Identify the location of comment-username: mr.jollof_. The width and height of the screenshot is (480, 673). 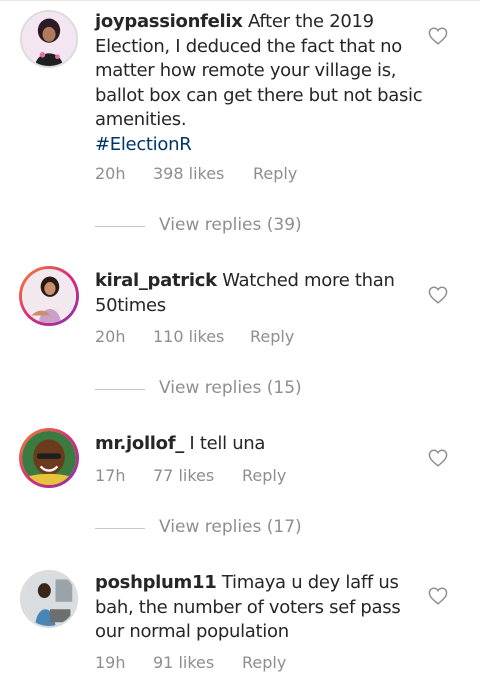
(139, 443).